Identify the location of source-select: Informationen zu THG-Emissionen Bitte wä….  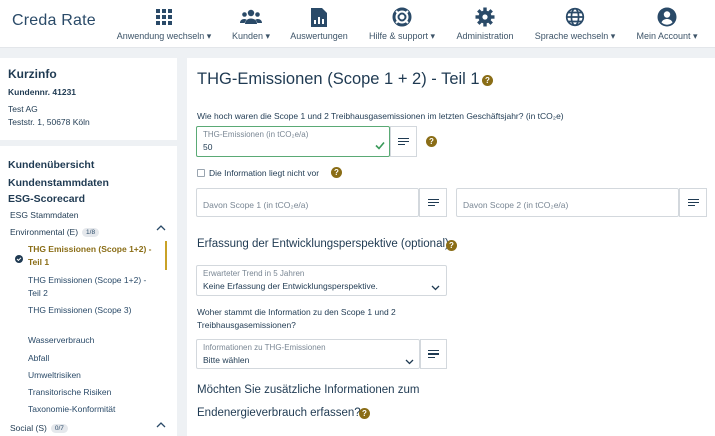
(308, 354).